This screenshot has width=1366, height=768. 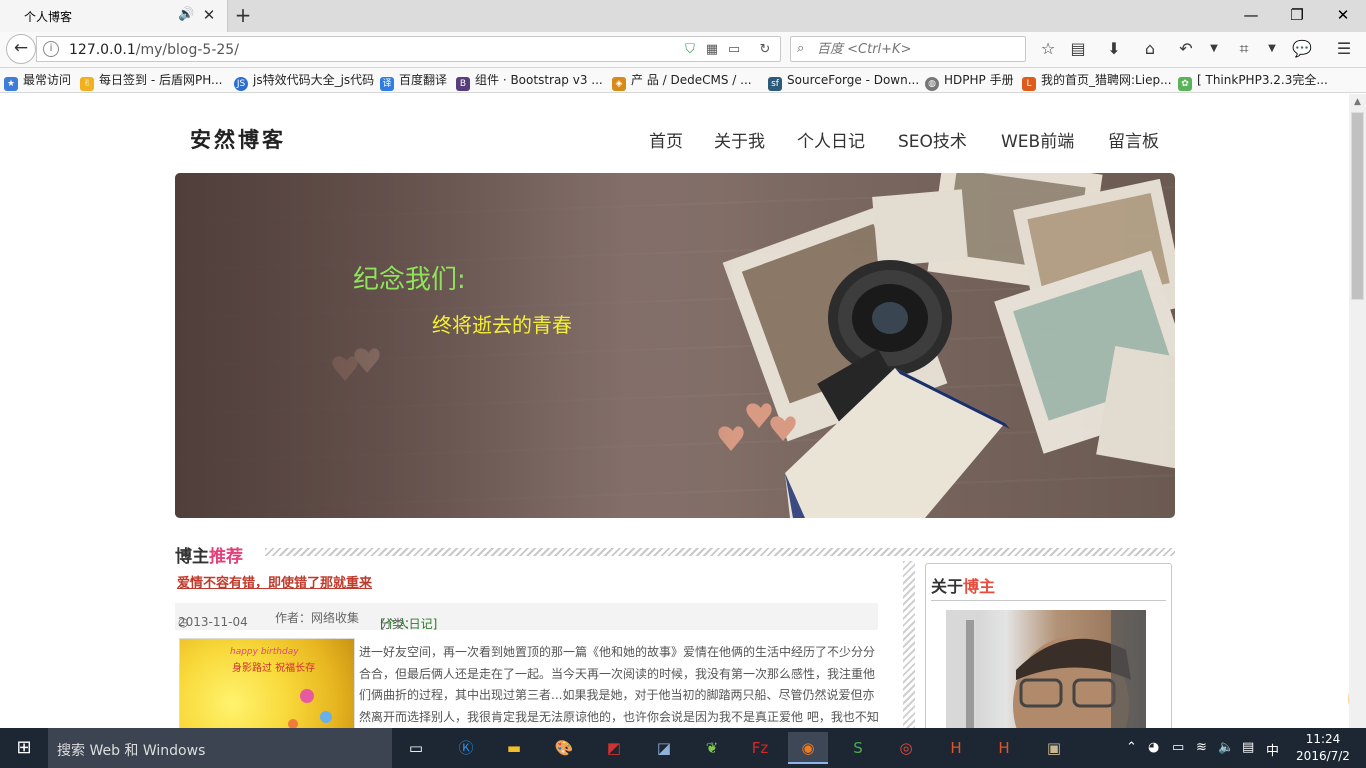 What do you see at coordinates (739, 139) in the screenshot?
I see `nav-about: 关于我` at bounding box center [739, 139].